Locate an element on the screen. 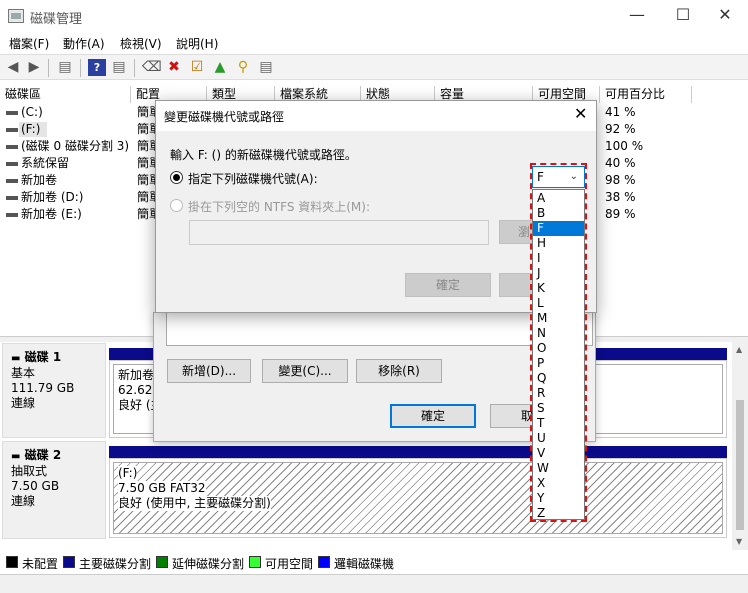 The width and height of the screenshot is (748, 593). legend-label: 主要磁碟分割 is located at coordinates (115, 564).